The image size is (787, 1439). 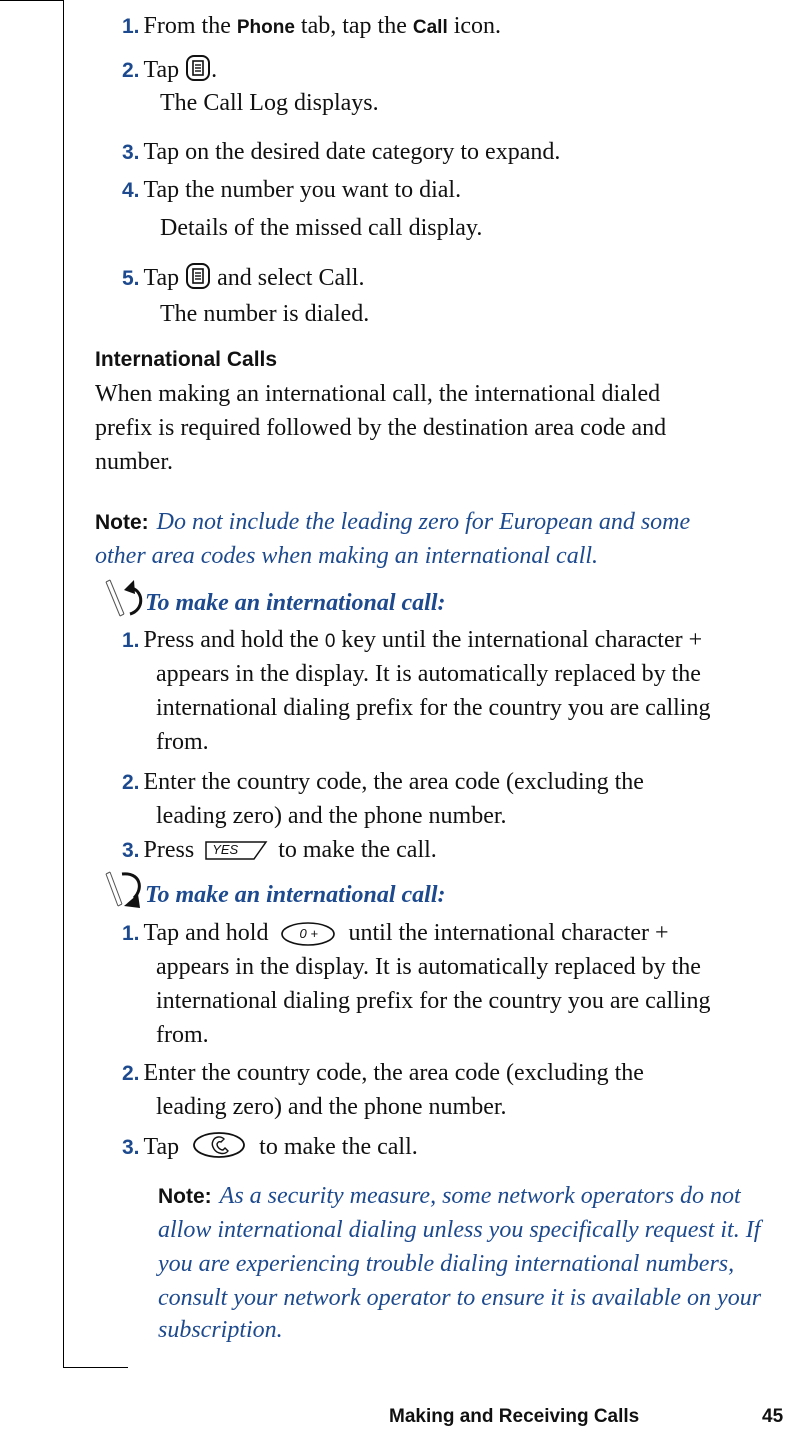 What do you see at coordinates (220, 1330) in the screenshot?
I see `note-2-line: subscription.` at bounding box center [220, 1330].